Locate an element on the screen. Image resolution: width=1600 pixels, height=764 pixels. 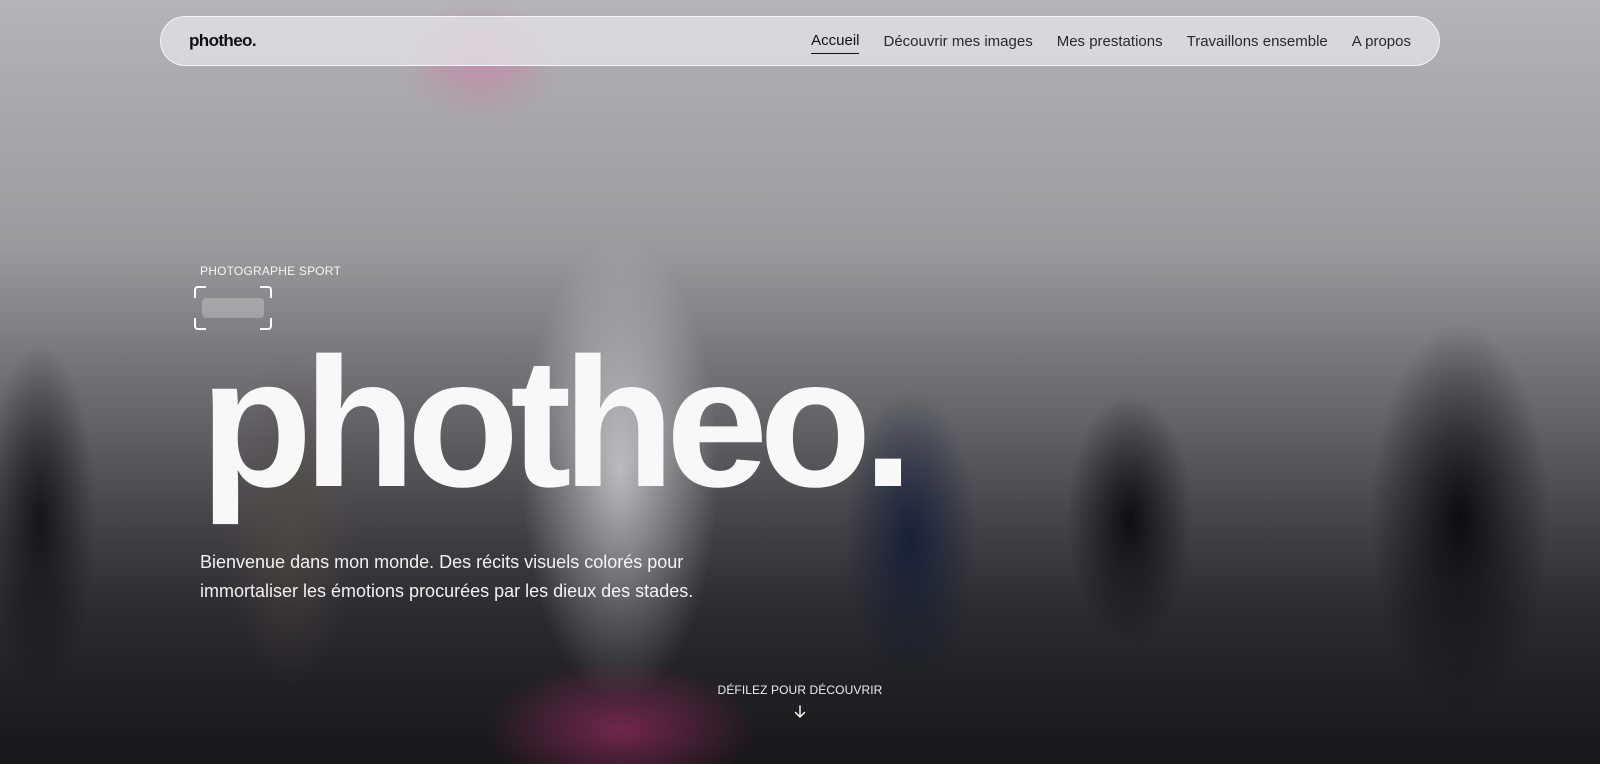
scroll-label: DÉFILEZ POUR DÉCOUVRIR is located at coordinates (800, 690).